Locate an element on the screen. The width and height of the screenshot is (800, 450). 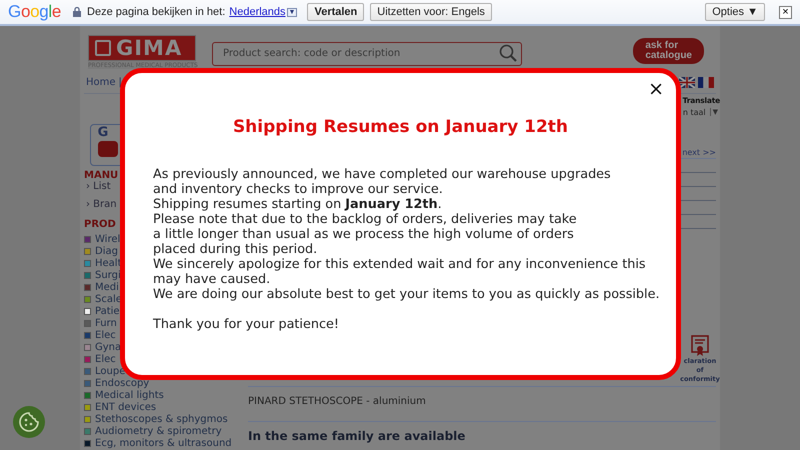
category-link: Patie is located at coordinates (107, 311).